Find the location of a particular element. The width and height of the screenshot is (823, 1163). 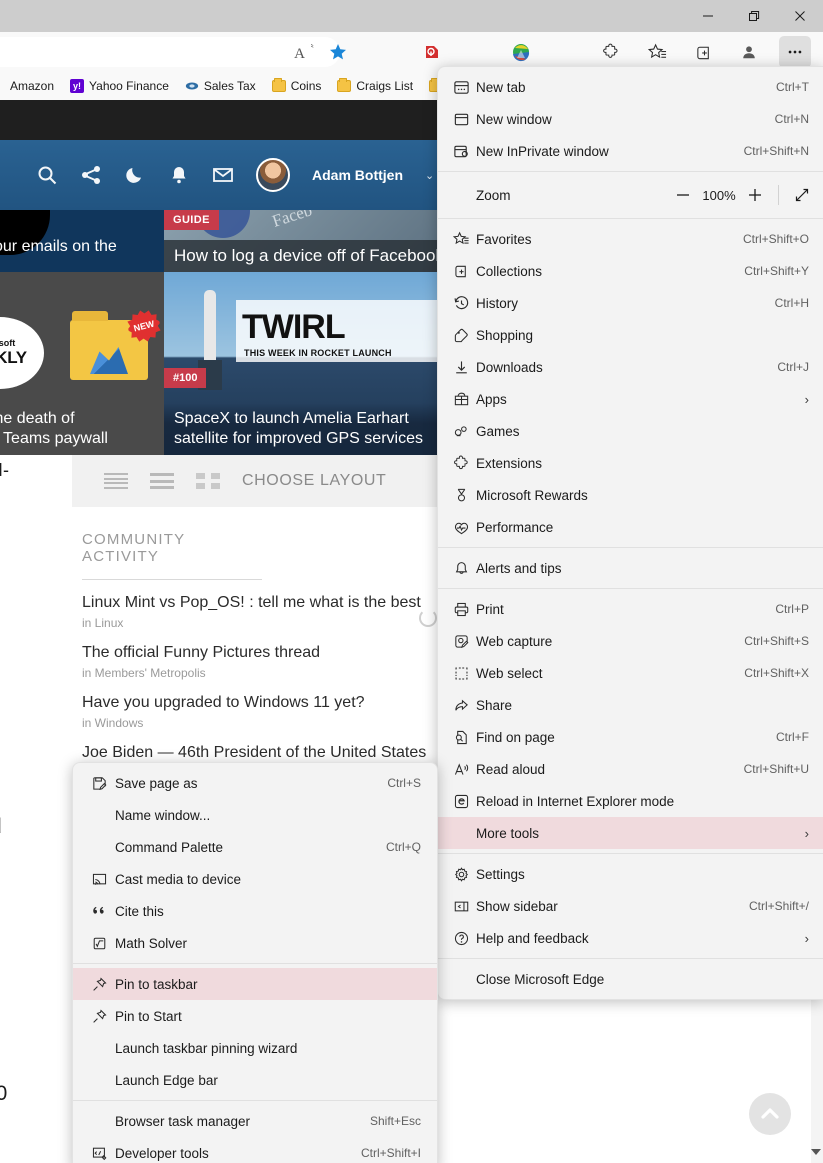

menu-item-new-inprivate-window: New InPrivate window Ctrl+Shift+N is located at coordinates (630, 151).